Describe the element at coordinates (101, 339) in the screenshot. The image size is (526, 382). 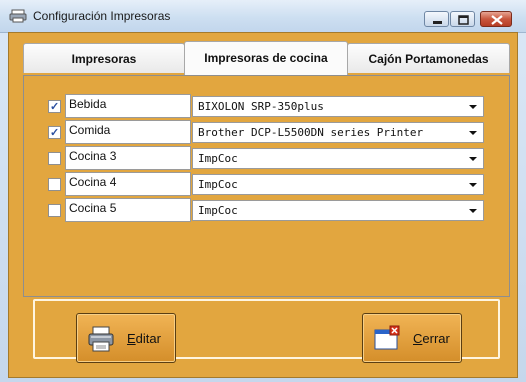
I see `printer-icon` at that location.